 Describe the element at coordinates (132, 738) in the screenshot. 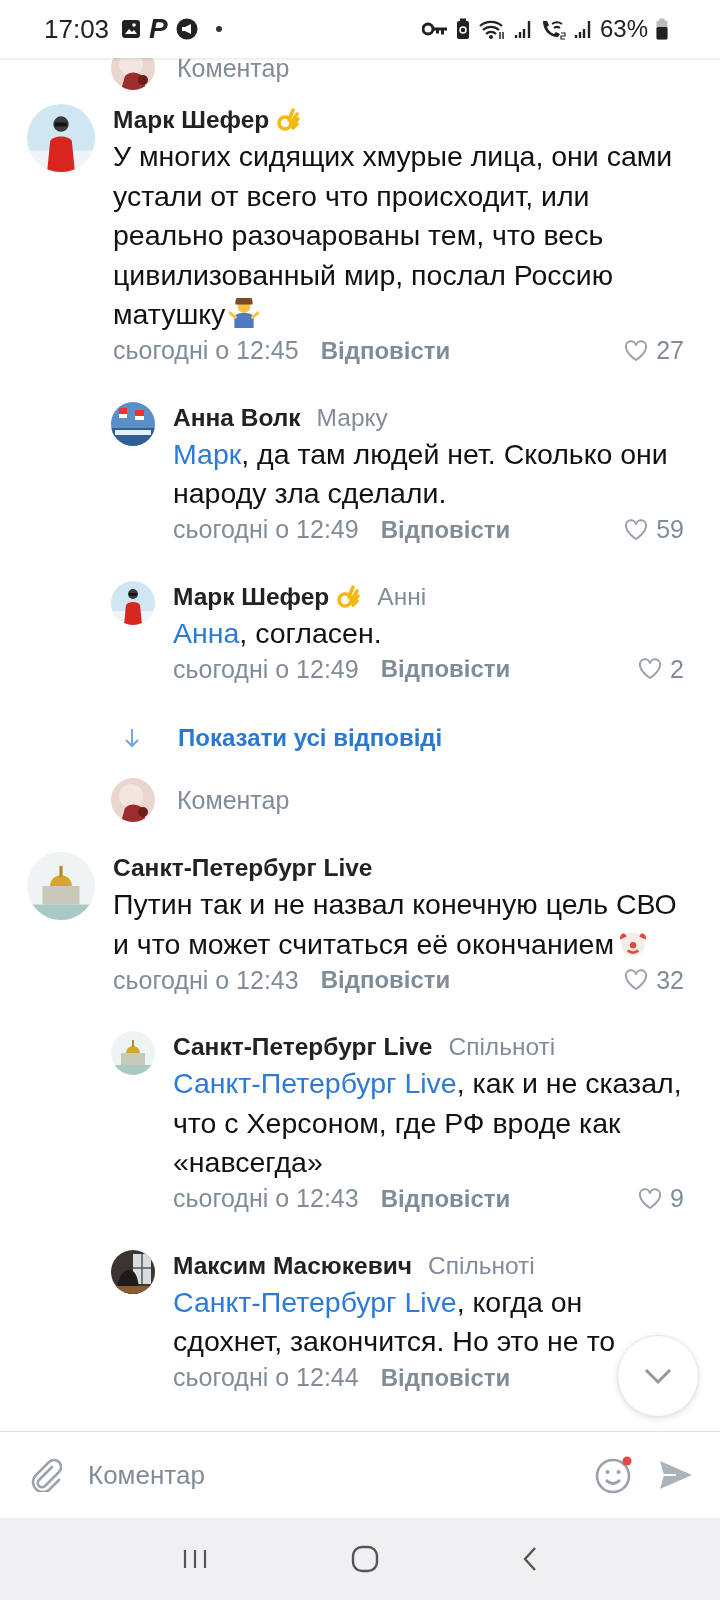

I see `arrow-down-icon` at that location.